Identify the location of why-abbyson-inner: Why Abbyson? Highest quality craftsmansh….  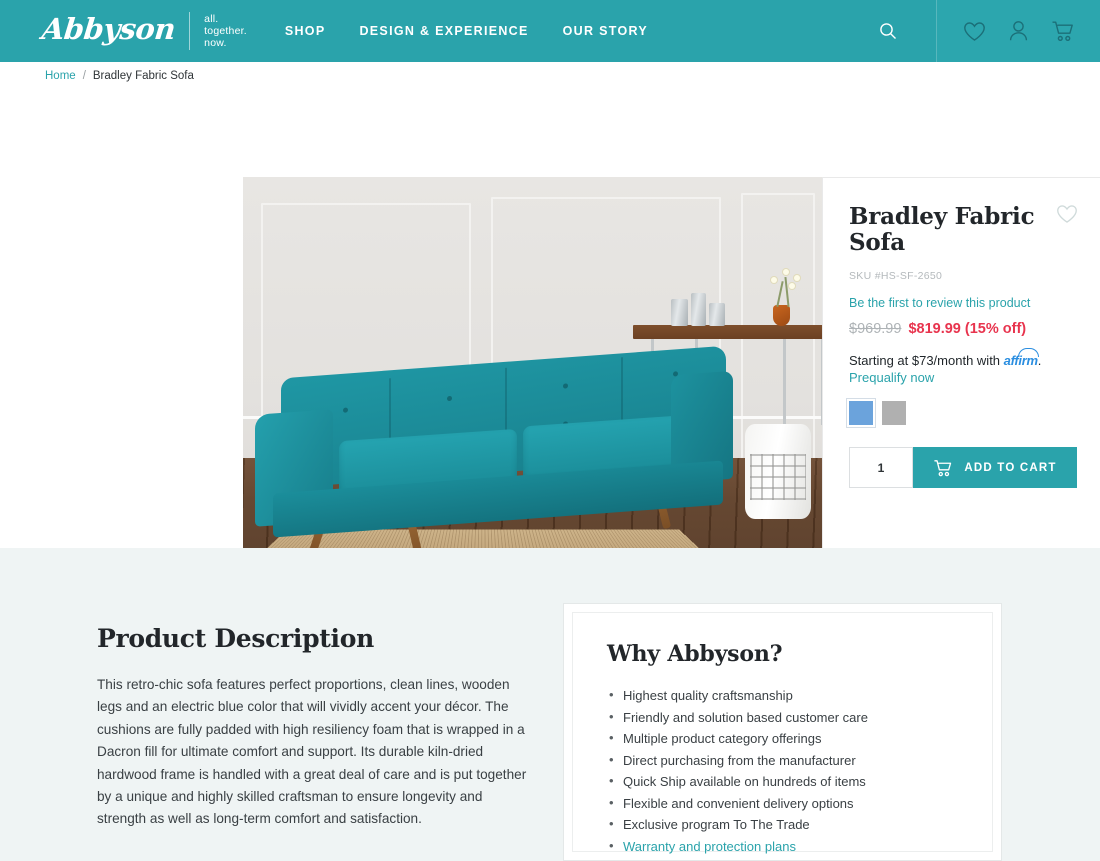
(782, 734).